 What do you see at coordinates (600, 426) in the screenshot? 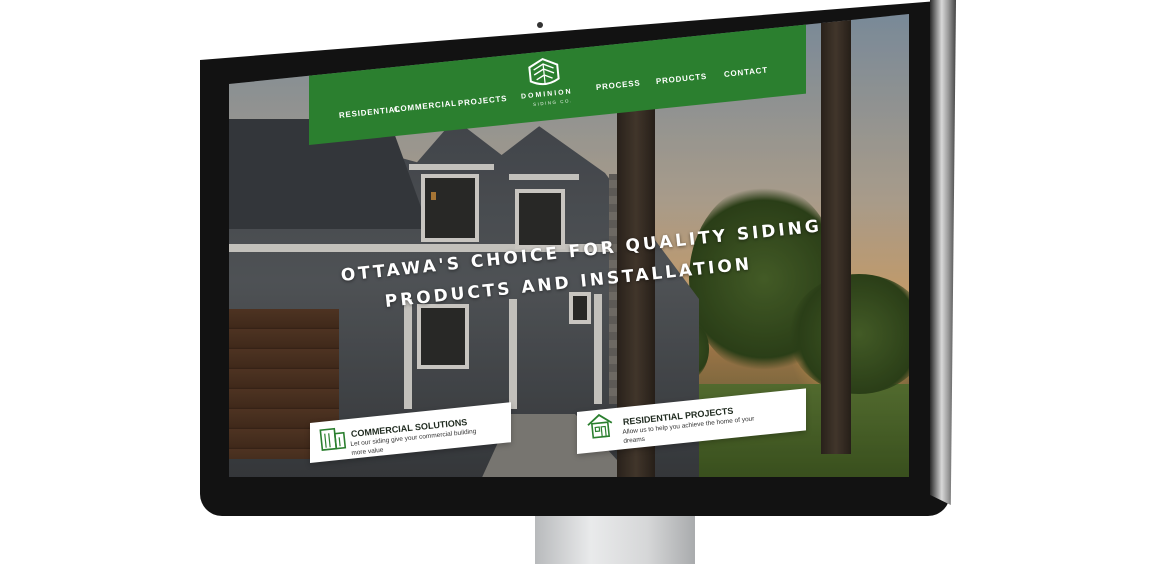
I see `house-icon` at bounding box center [600, 426].